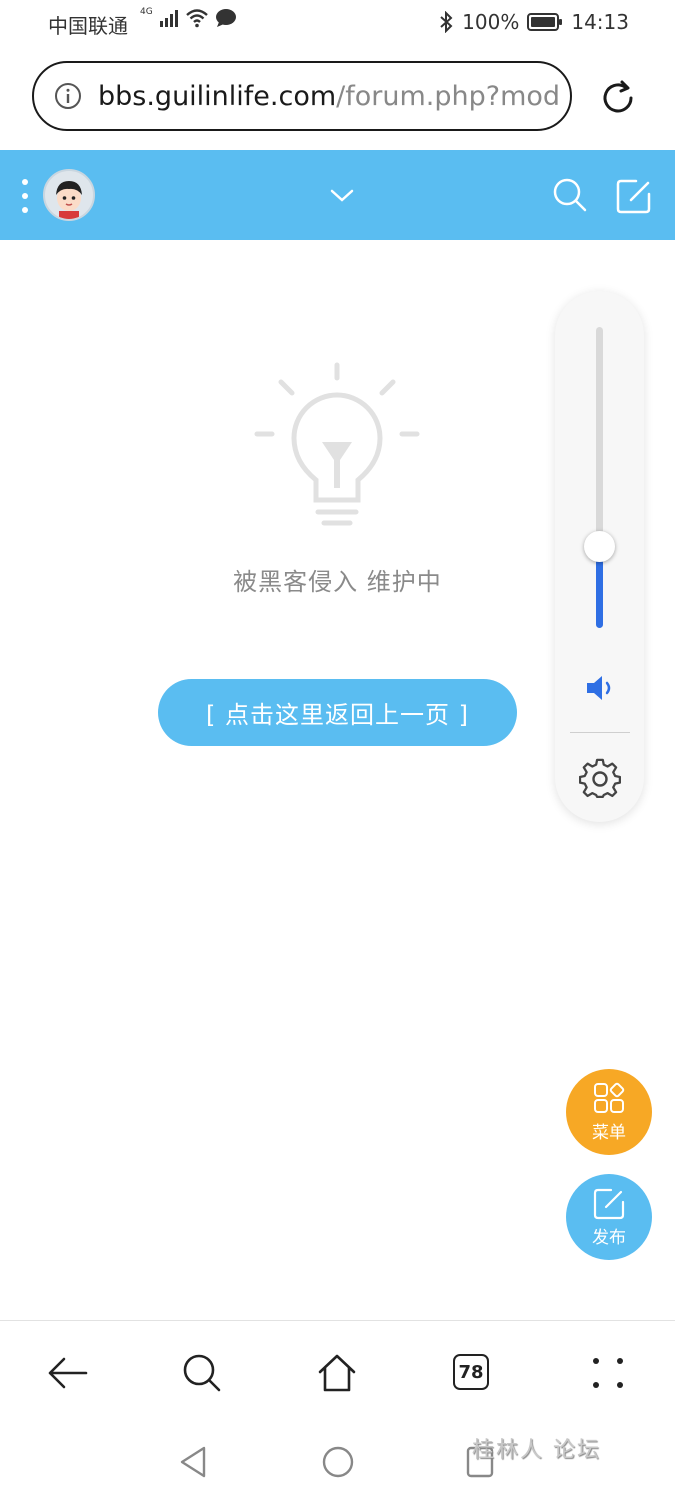 This screenshot has height=1500, width=675. I want to click on signal-icon, so click(168, 18).